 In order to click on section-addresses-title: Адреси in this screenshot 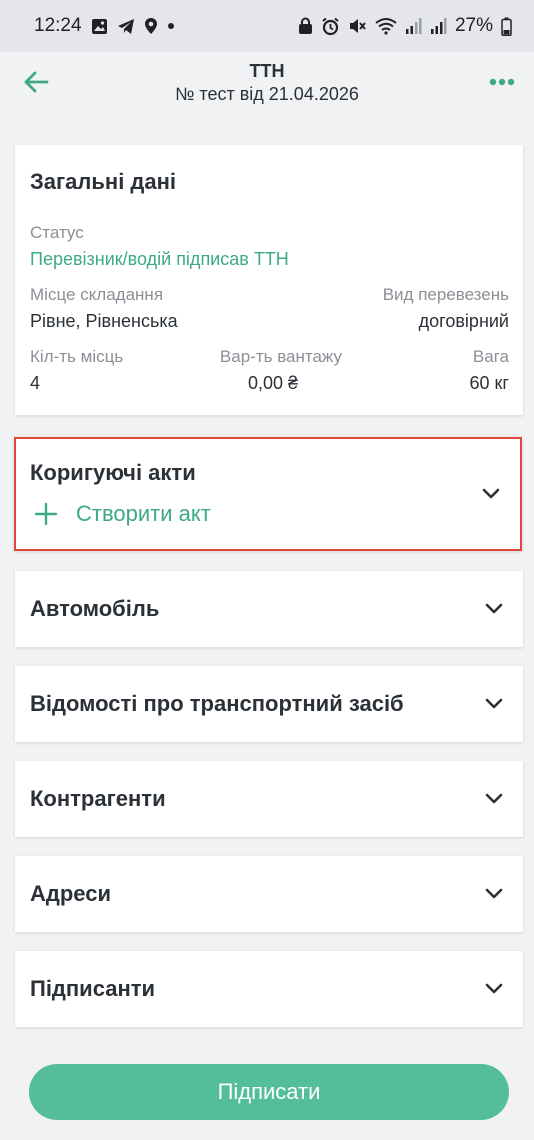, I will do `click(70, 893)`.